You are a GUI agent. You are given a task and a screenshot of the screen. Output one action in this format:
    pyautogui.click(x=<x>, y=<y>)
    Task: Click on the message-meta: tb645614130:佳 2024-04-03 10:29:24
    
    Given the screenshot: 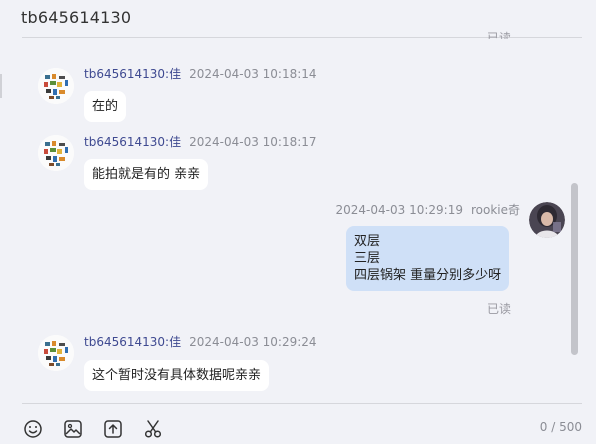 What is the action you would take?
    pyautogui.click(x=200, y=342)
    